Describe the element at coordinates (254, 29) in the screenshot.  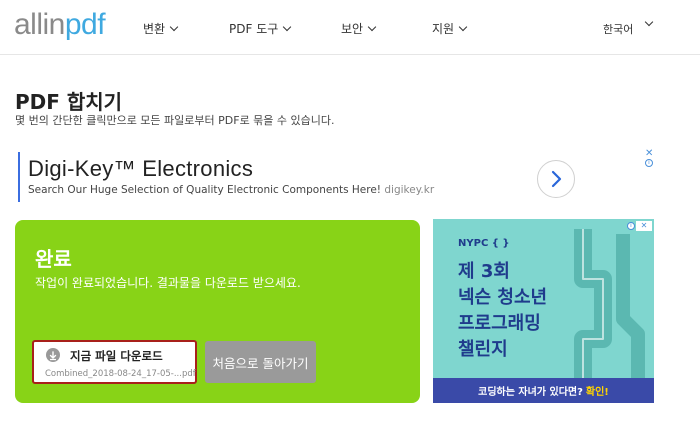
I see `nav-item-label: PDF 도구` at that location.